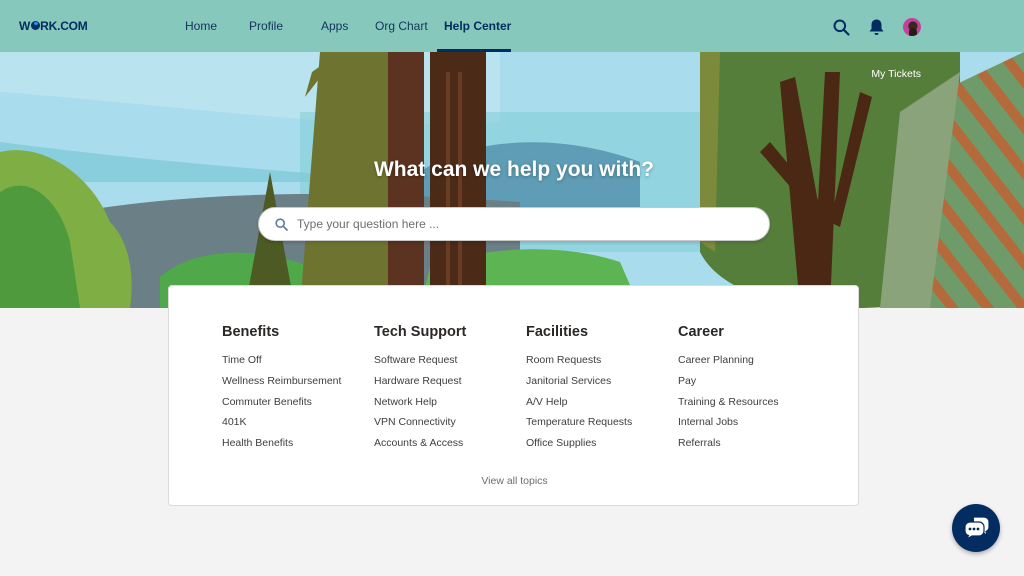 The width and height of the screenshot is (1024, 576). I want to click on logo-text-suffix: RK.COM, so click(64, 26).